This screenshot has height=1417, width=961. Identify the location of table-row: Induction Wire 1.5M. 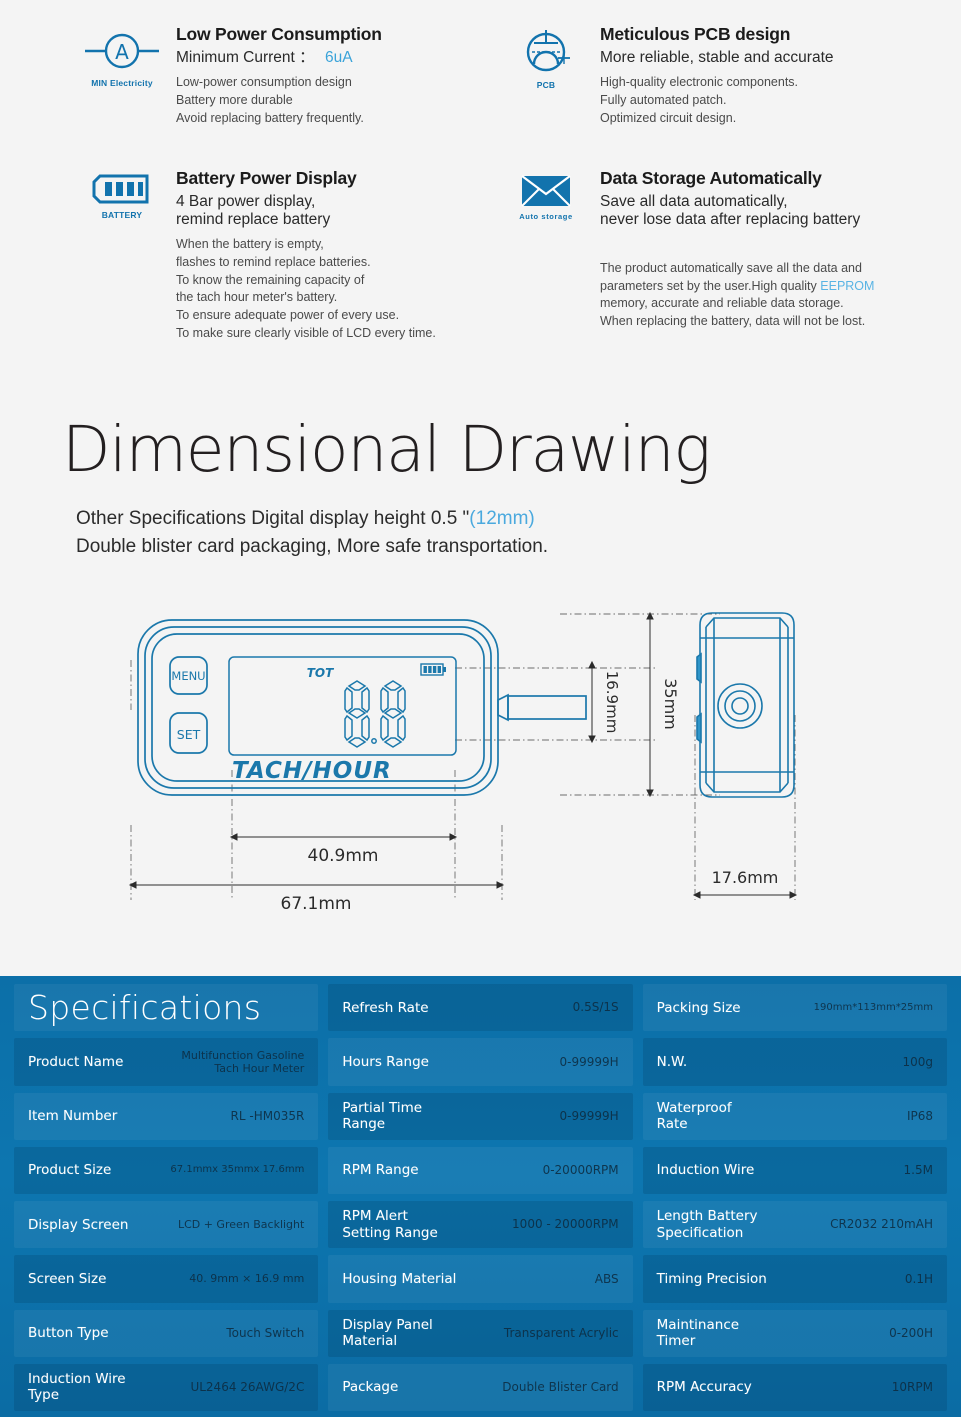
(794, 1170).